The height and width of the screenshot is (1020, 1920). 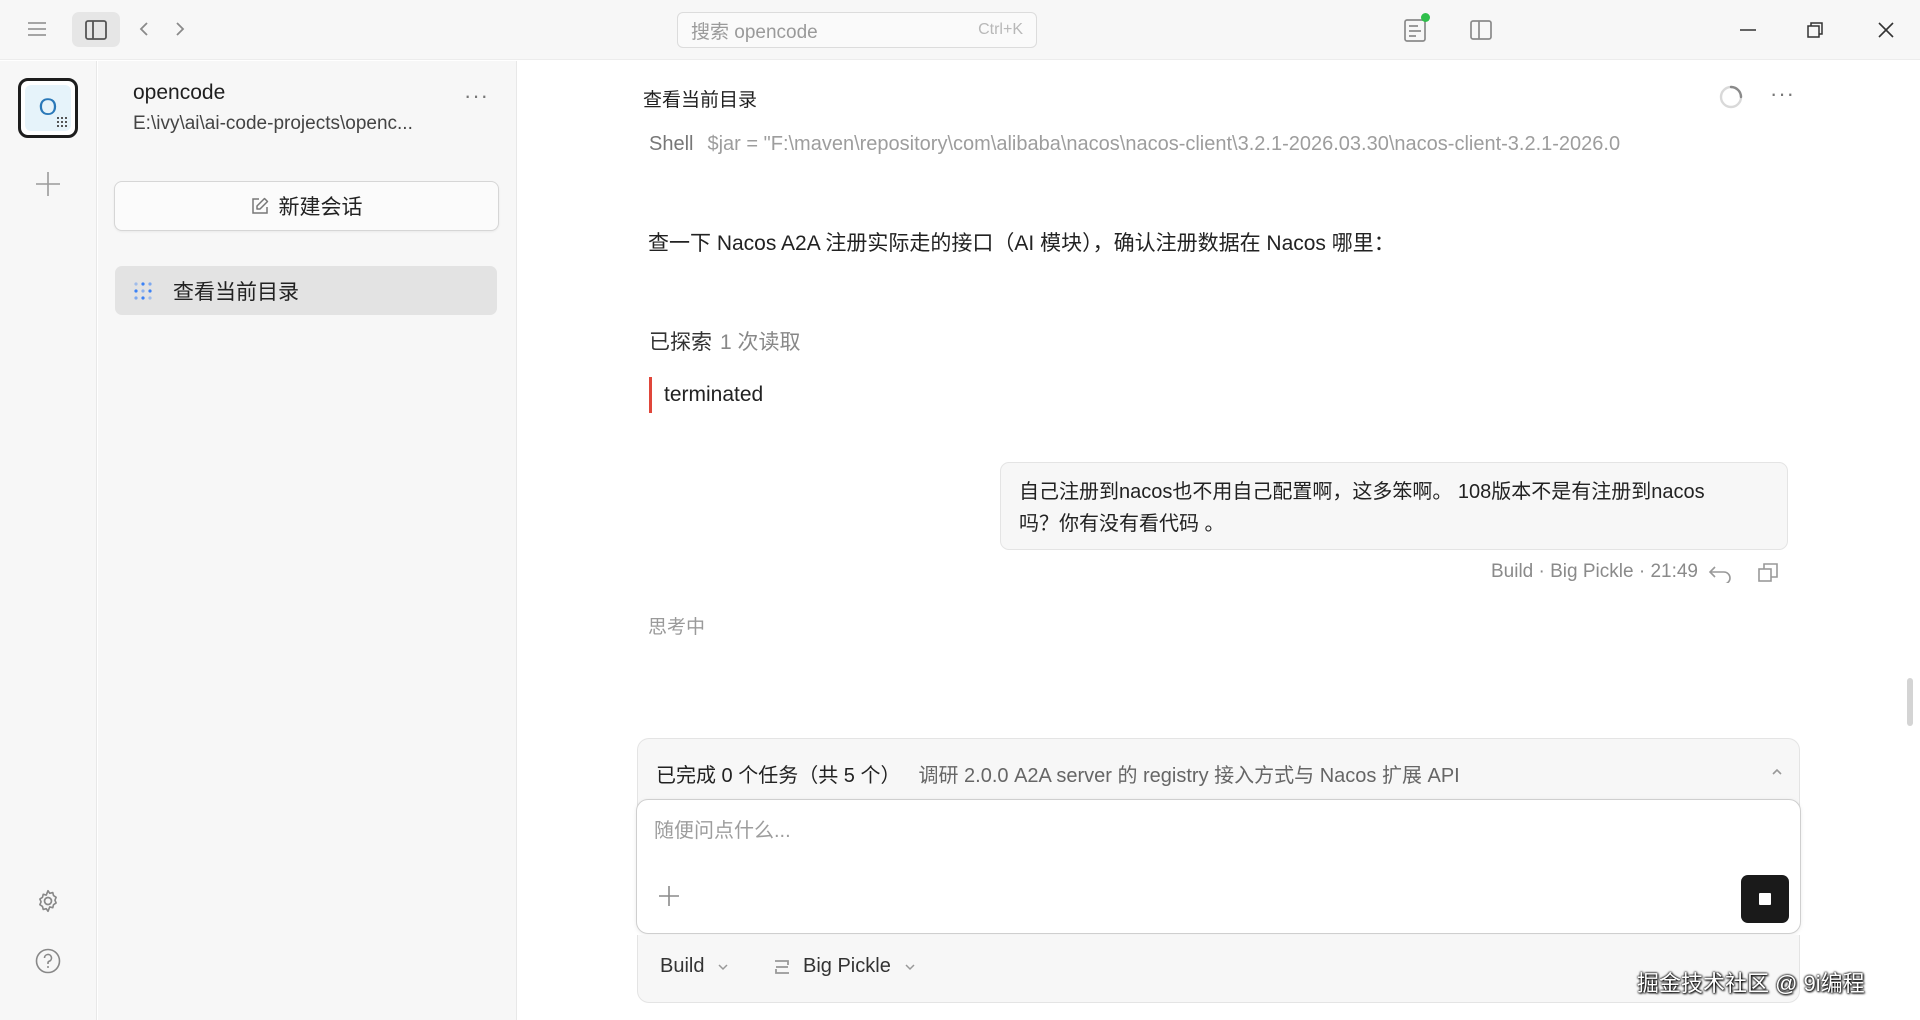 I want to click on session-title: 查看当前目录, so click(x=236, y=292).